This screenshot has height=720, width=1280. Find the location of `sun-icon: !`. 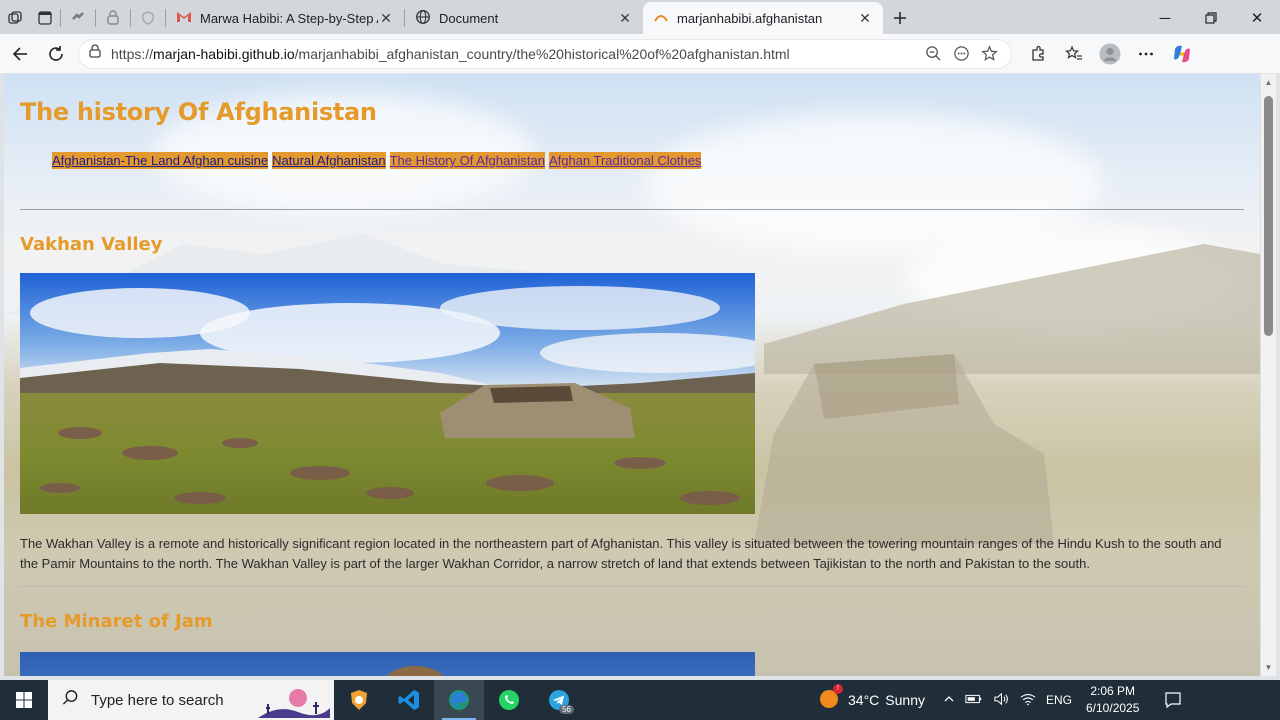

sun-icon: ! is located at coordinates (830, 698).